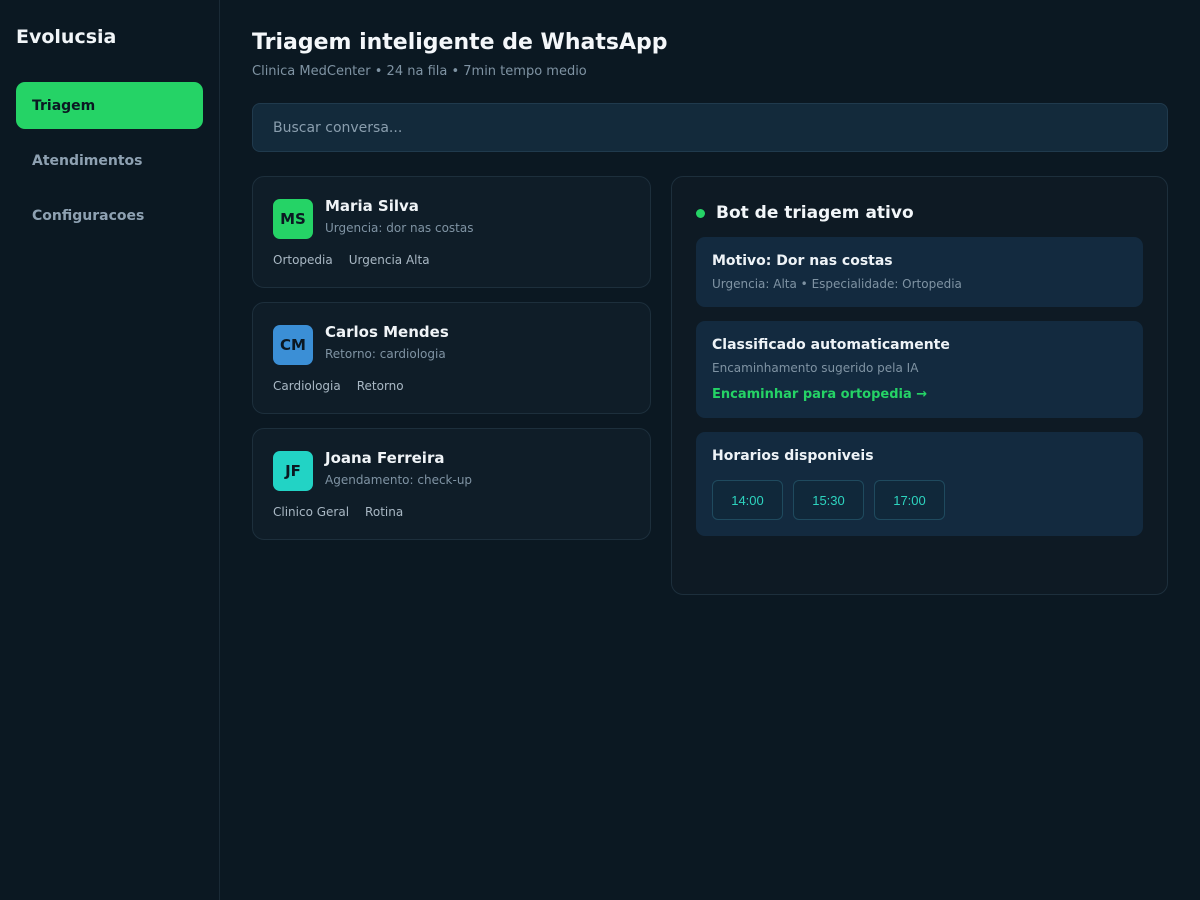  I want to click on page-title: Triagem inteligente de WhatsApp, so click(460, 42).